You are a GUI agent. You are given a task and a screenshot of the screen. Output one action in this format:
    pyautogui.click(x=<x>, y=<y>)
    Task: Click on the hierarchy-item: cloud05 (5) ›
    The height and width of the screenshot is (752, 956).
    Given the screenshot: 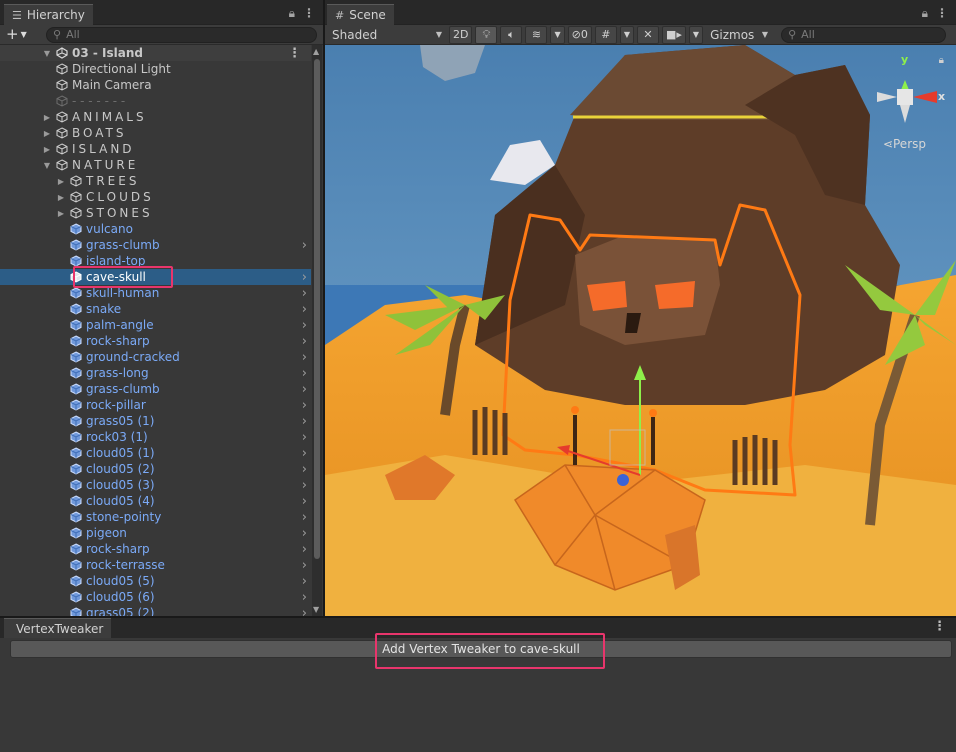 What is the action you would take?
    pyautogui.click(x=155, y=581)
    